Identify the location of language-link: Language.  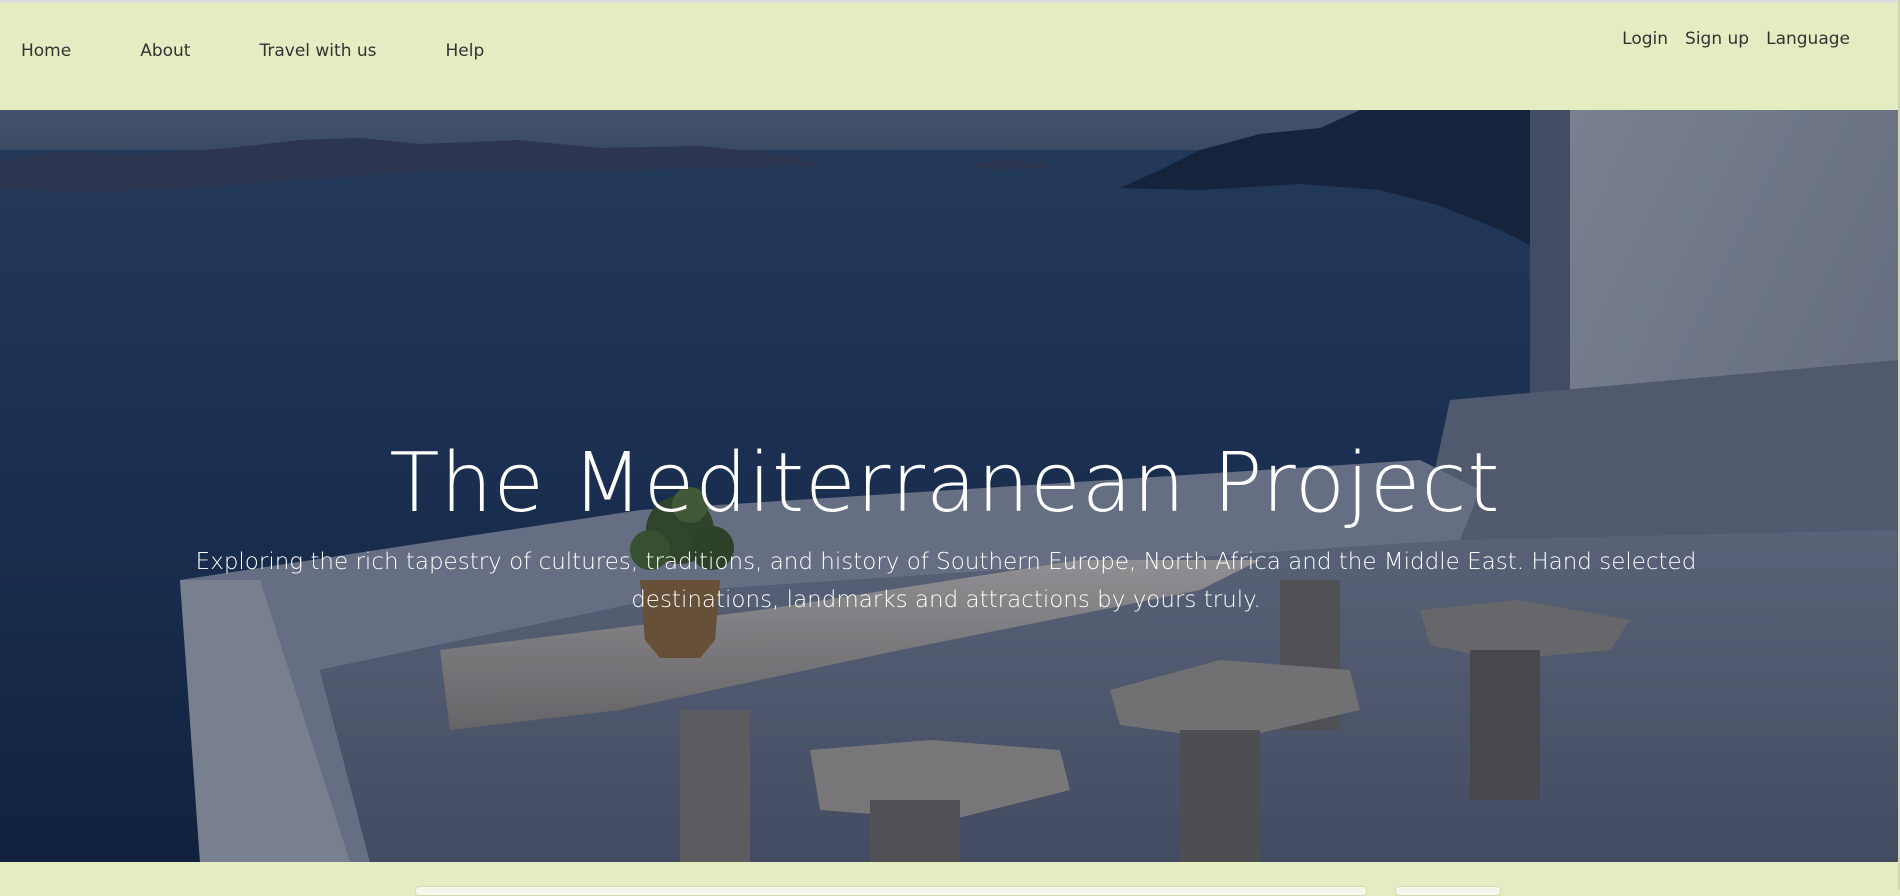
(1808, 39).